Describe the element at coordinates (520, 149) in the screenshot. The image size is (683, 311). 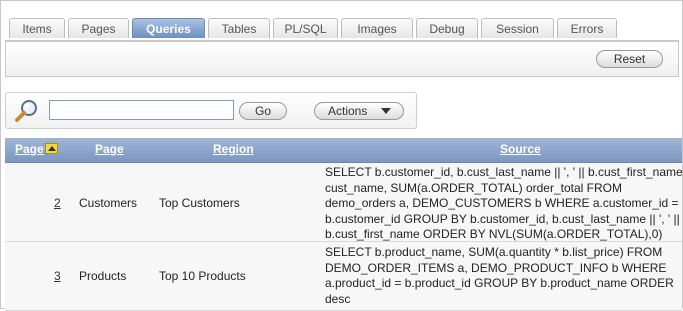
I see `column-header-source: Source` at that location.